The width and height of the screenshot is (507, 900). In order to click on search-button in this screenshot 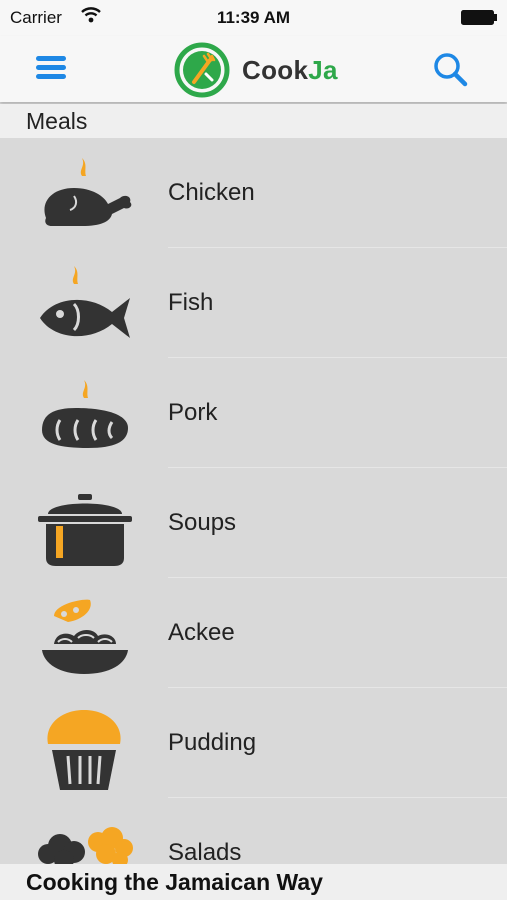, I will do `click(450, 70)`.